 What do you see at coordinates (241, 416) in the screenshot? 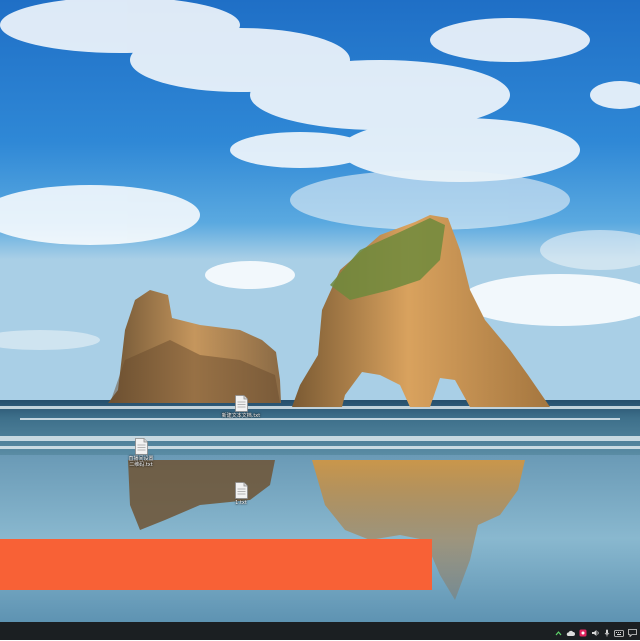
I see `desktop-icon-label: 新建文本文档.txt` at bounding box center [241, 416].